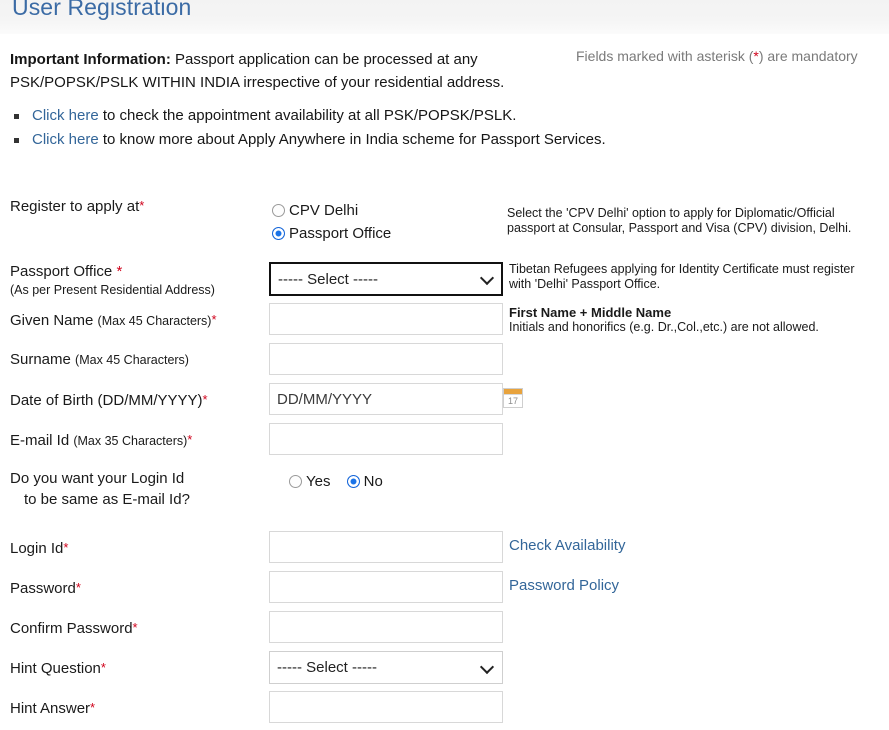 The height and width of the screenshot is (730, 889). I want to click on given-name-label: Given Name (Max 45 Characters)*, so click(113, 320).